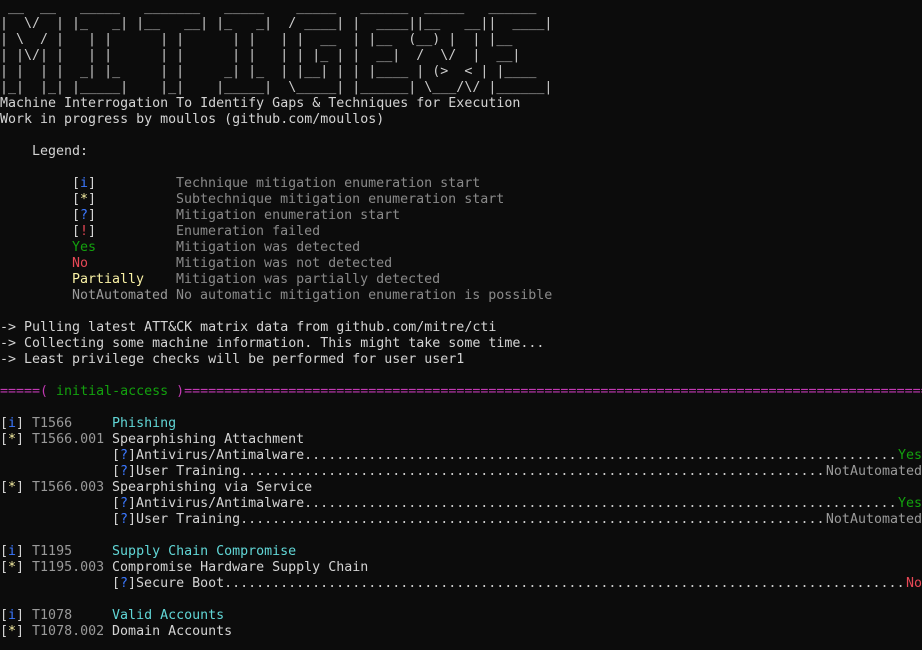 This screenshot has height=650, width=922. What do you see at coordinates (176, 391) in the screenshot?
I see `section-suffix: )` at bounding box center [176, 391].